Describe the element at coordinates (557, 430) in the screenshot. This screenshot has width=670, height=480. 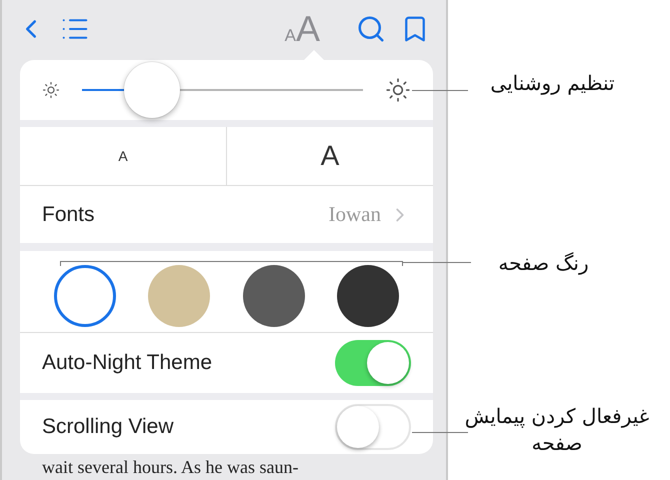
I see `annotation-label: غیرفعال کردن پیمایش صفحه` at that location.